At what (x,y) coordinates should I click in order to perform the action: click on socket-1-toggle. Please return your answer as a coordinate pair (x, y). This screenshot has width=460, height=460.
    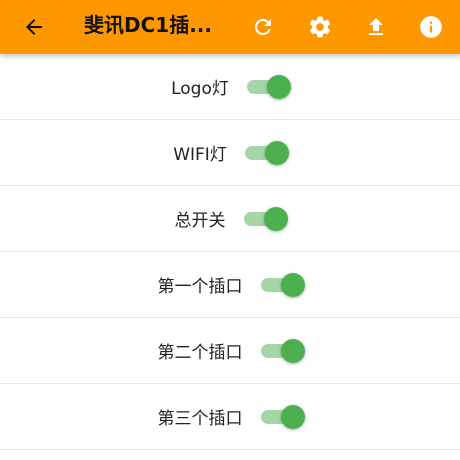
    Looking at the image, I should click on (282, 285).